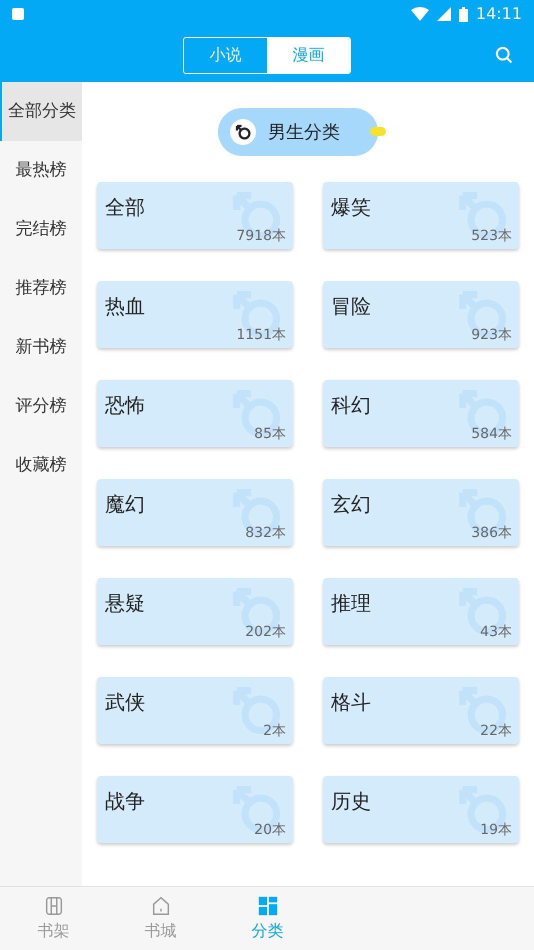 The image size is (534, 950). I want to click on category-count: 584本, so click(491, 434).